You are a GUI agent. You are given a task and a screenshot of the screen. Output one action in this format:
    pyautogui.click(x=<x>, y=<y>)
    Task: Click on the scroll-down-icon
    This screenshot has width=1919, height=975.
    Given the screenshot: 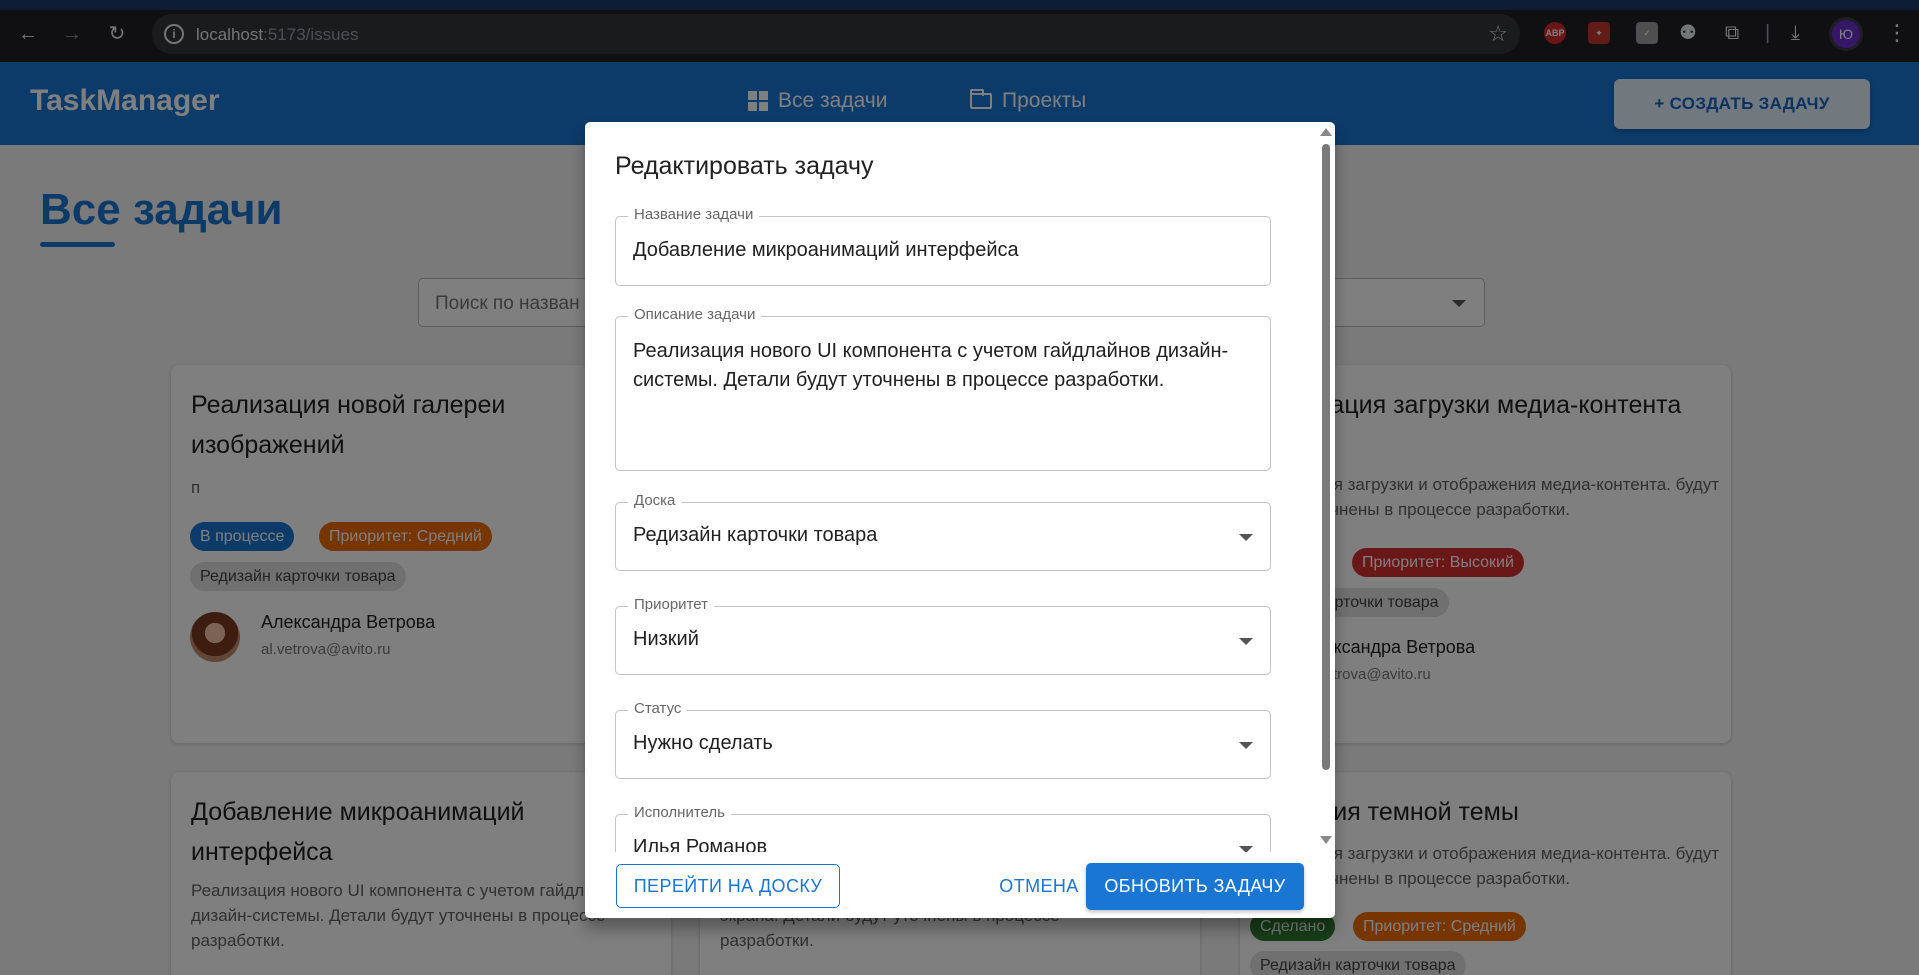 What is the action you would take?
    pyautogui.click(x=1326, y=840)
    